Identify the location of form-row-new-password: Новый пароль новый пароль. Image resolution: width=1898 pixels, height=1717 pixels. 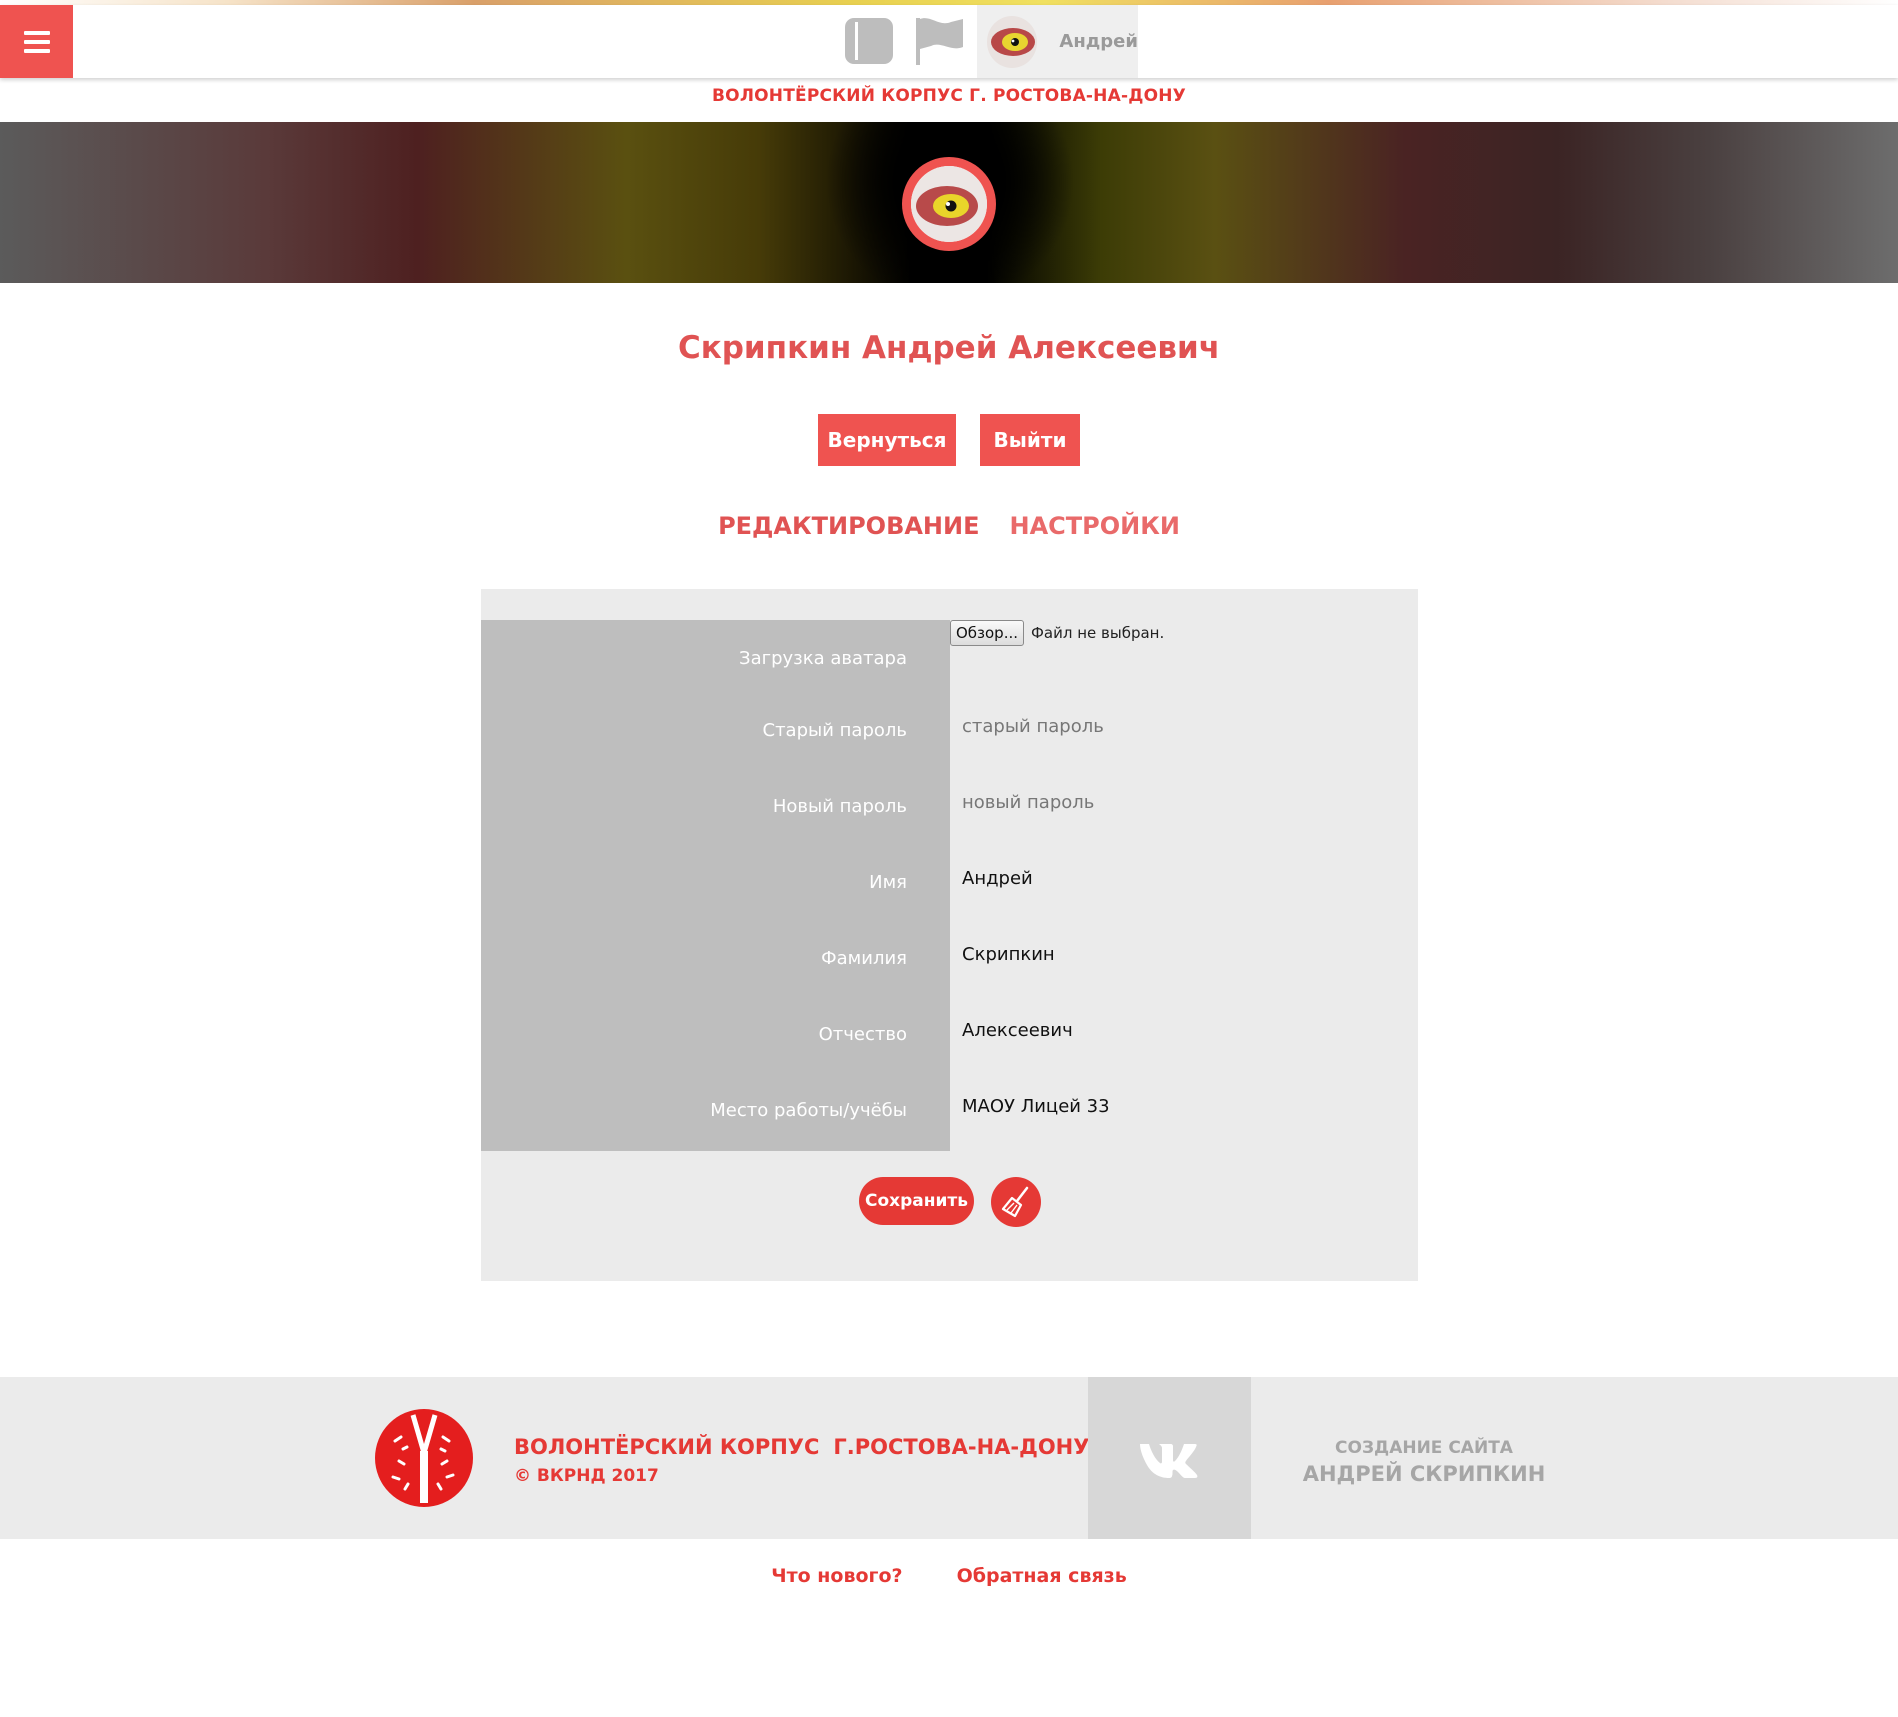
(949, 810).